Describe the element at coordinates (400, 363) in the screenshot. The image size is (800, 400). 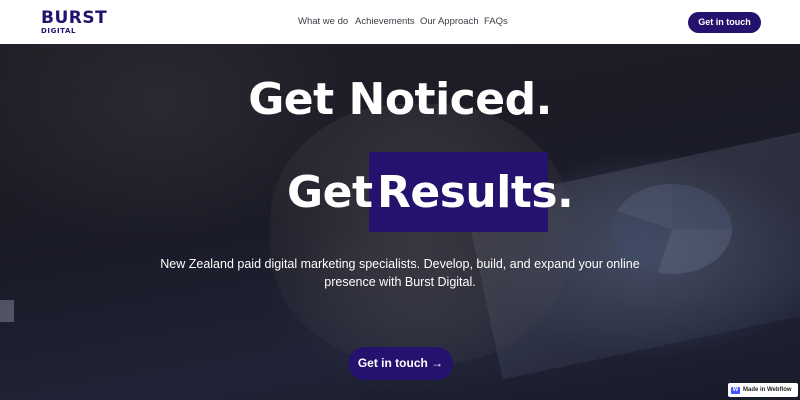
I see `hero-get-in-touch-button: Get in touch →` at that location.